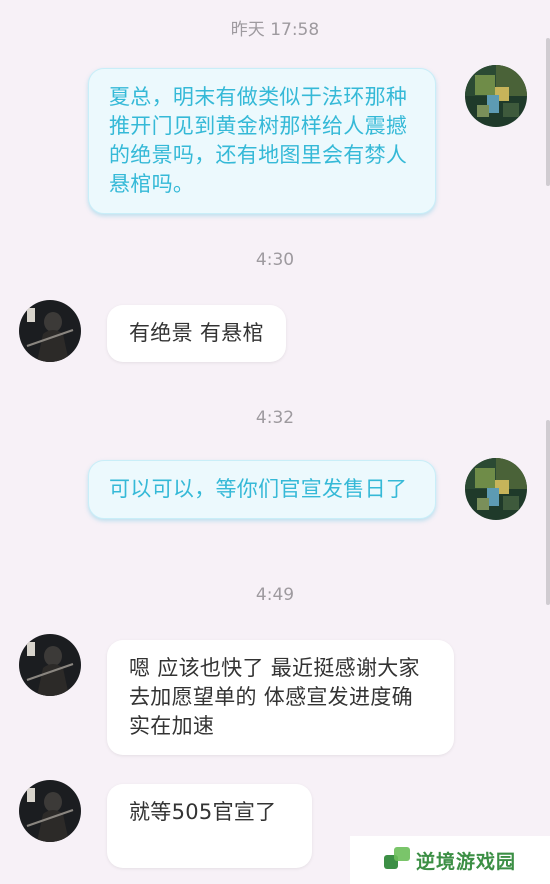 The width and height of the screenshot is (550, 884). Describe the element at coordinates (209, 826) in the screenshot. I see `incoming-message-bubble: 就等505官宣了` at that location.